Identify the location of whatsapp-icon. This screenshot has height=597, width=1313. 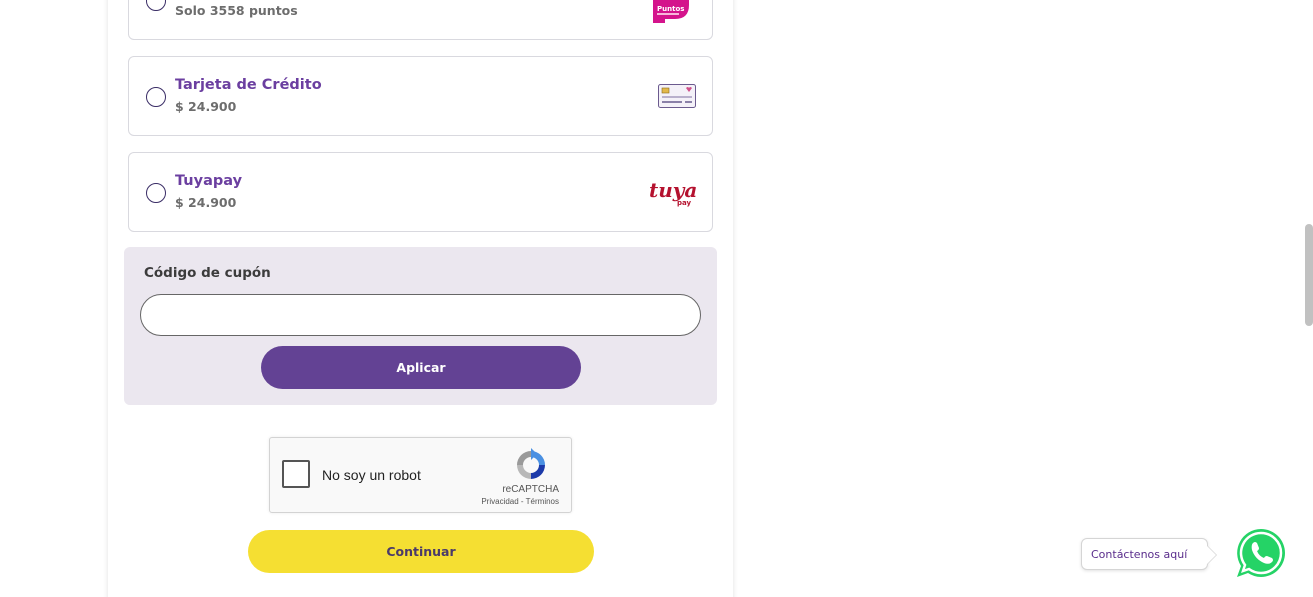
(1261, 553).